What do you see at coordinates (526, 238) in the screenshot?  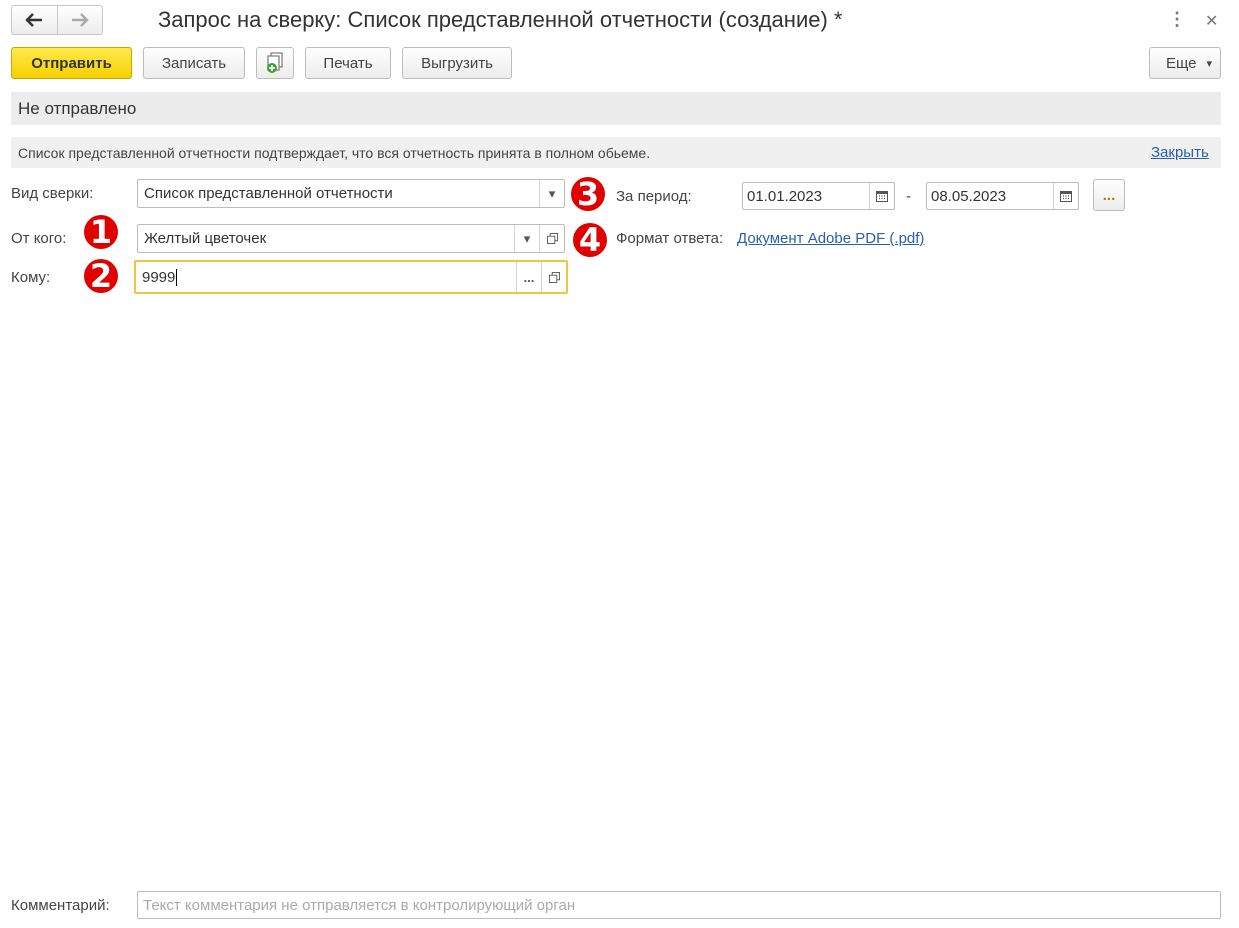 I see `from-dropdown-icon: ▾` at bounding box center [526, 238].